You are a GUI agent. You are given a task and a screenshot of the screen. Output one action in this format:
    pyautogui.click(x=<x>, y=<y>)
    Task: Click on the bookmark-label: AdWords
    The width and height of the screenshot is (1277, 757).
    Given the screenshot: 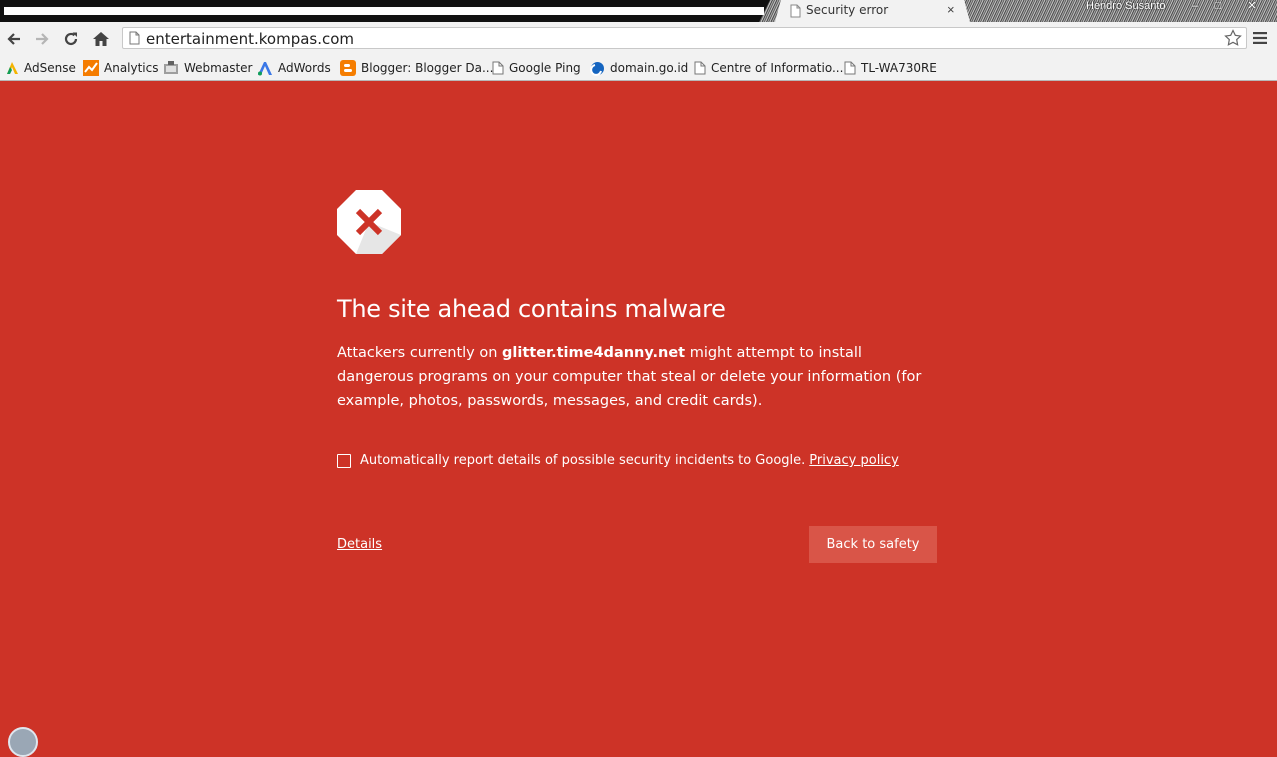 What is the action you would take?
    pyautogui.click(x=304, y=68)
    